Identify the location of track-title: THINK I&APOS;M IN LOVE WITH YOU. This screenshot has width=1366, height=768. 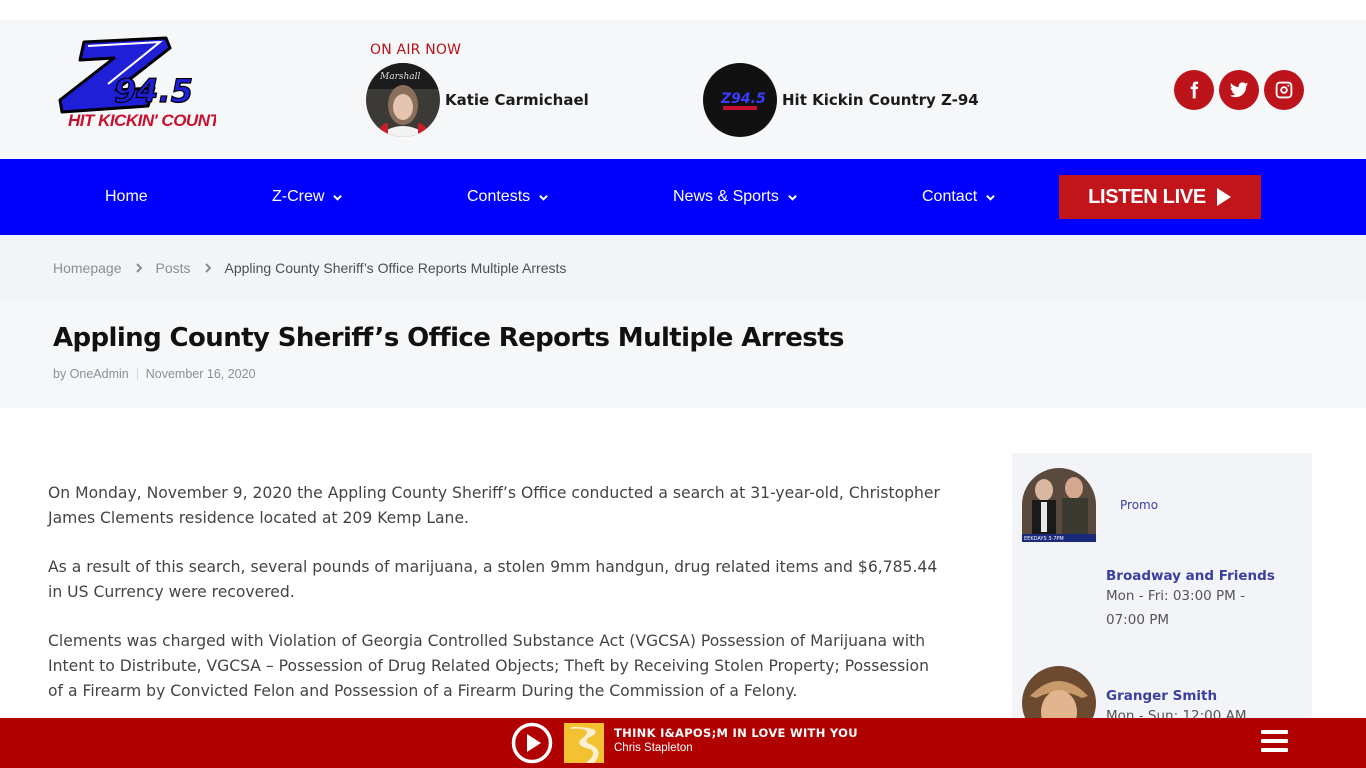
(736, 733).